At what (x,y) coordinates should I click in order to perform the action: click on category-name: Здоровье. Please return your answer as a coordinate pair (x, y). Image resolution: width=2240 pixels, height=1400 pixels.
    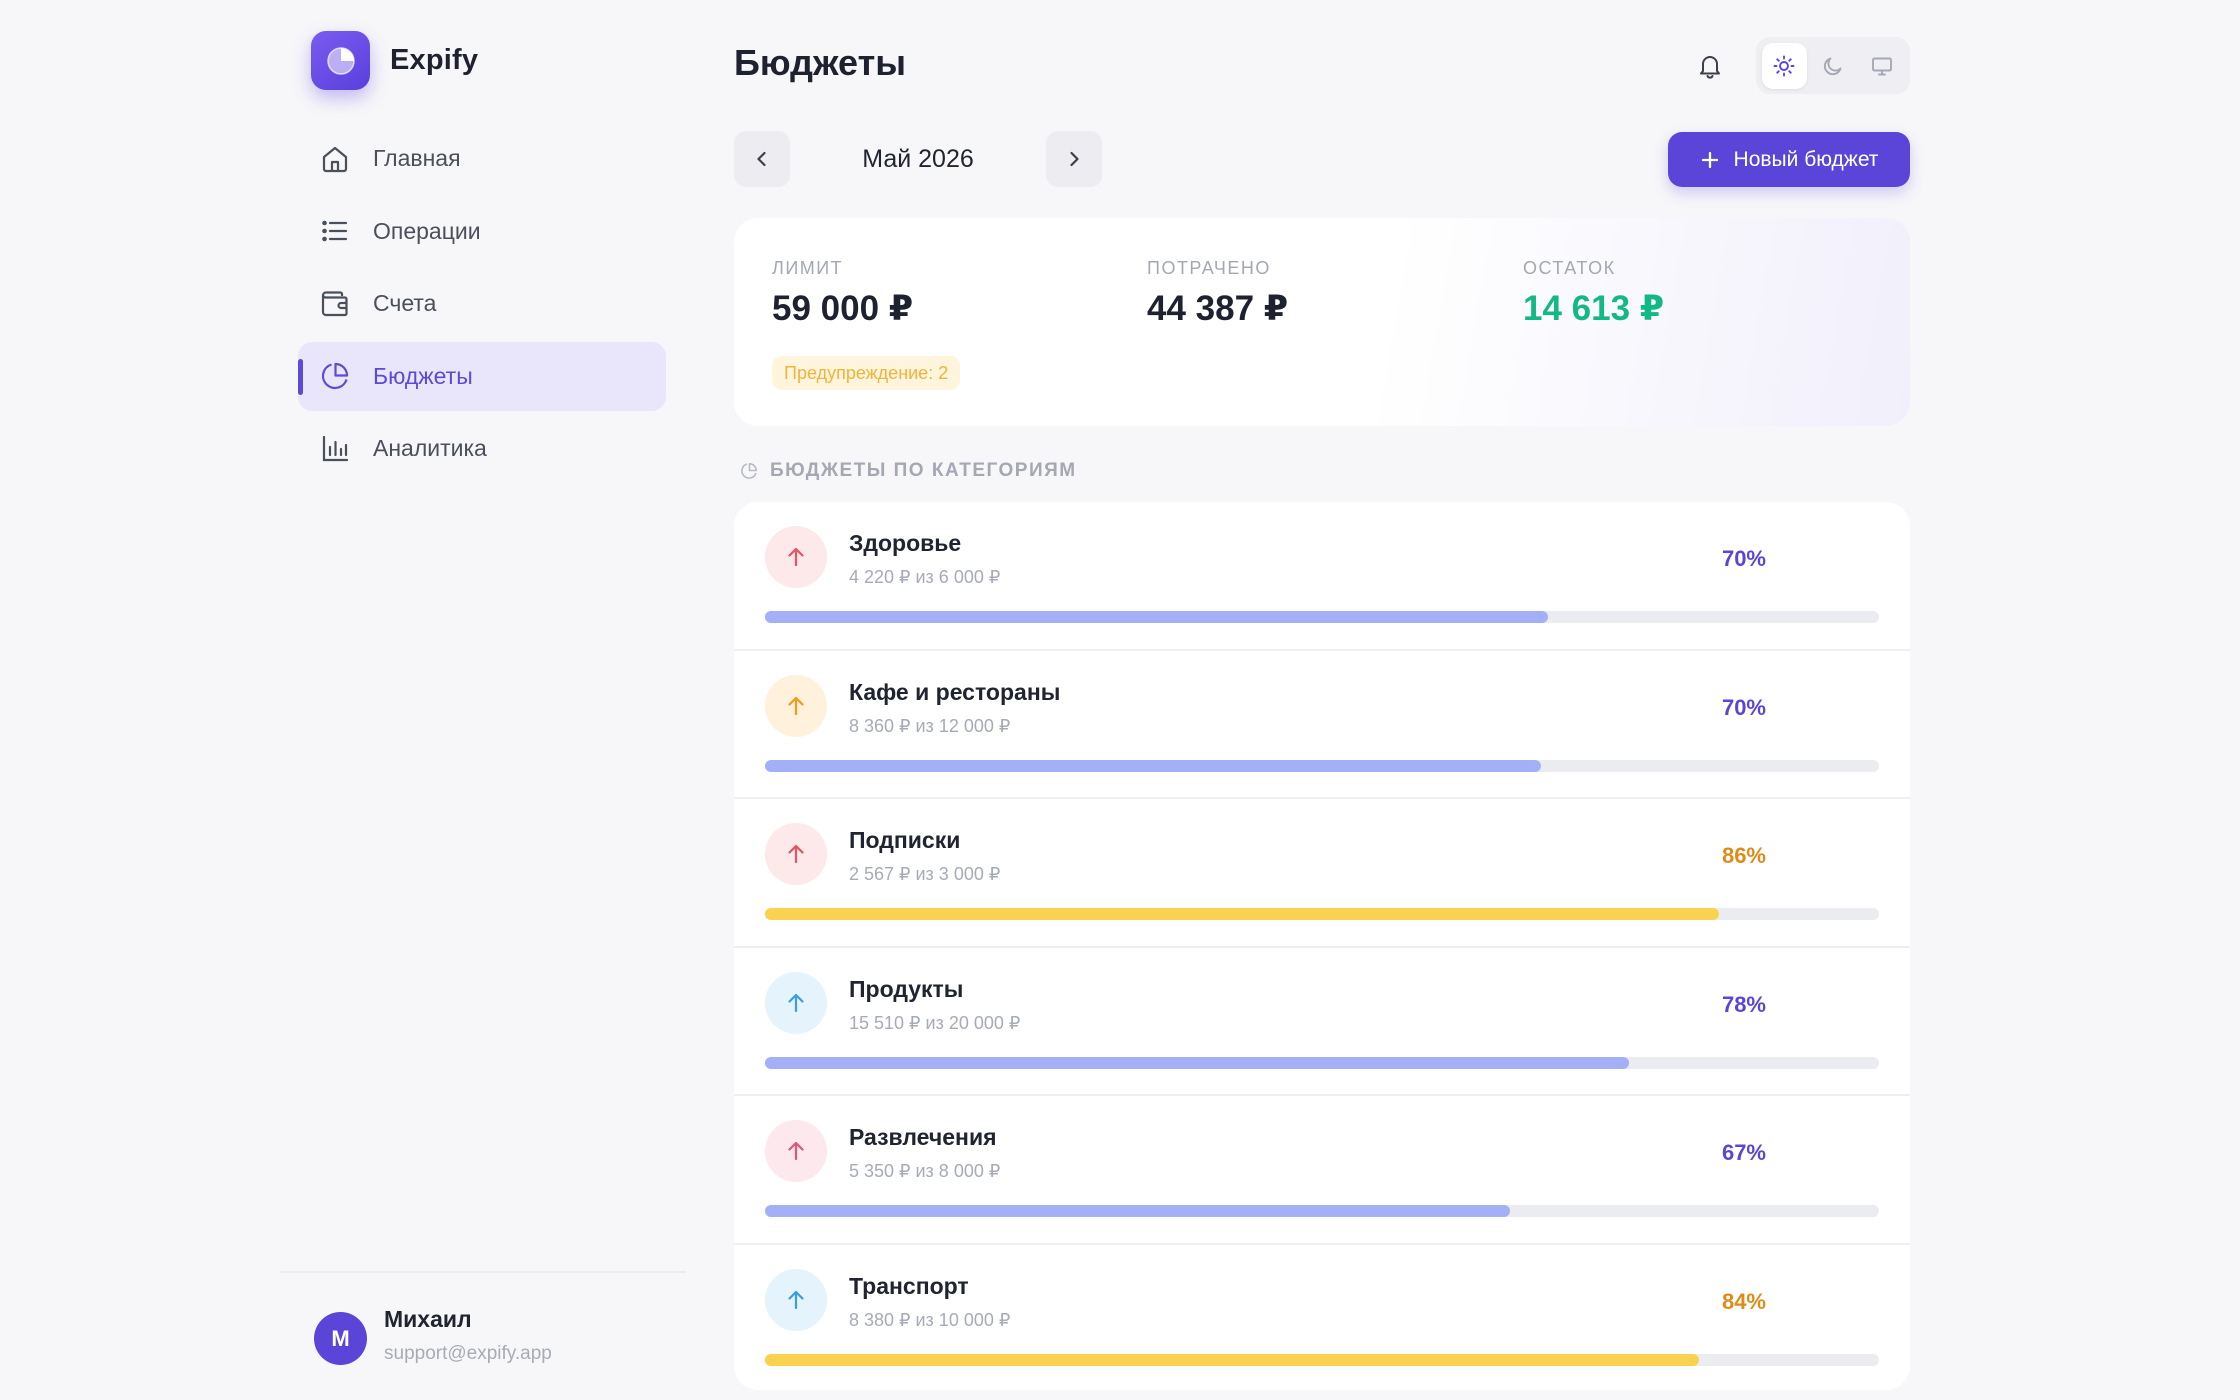
    Looking at the image, I should click on (905, 543).